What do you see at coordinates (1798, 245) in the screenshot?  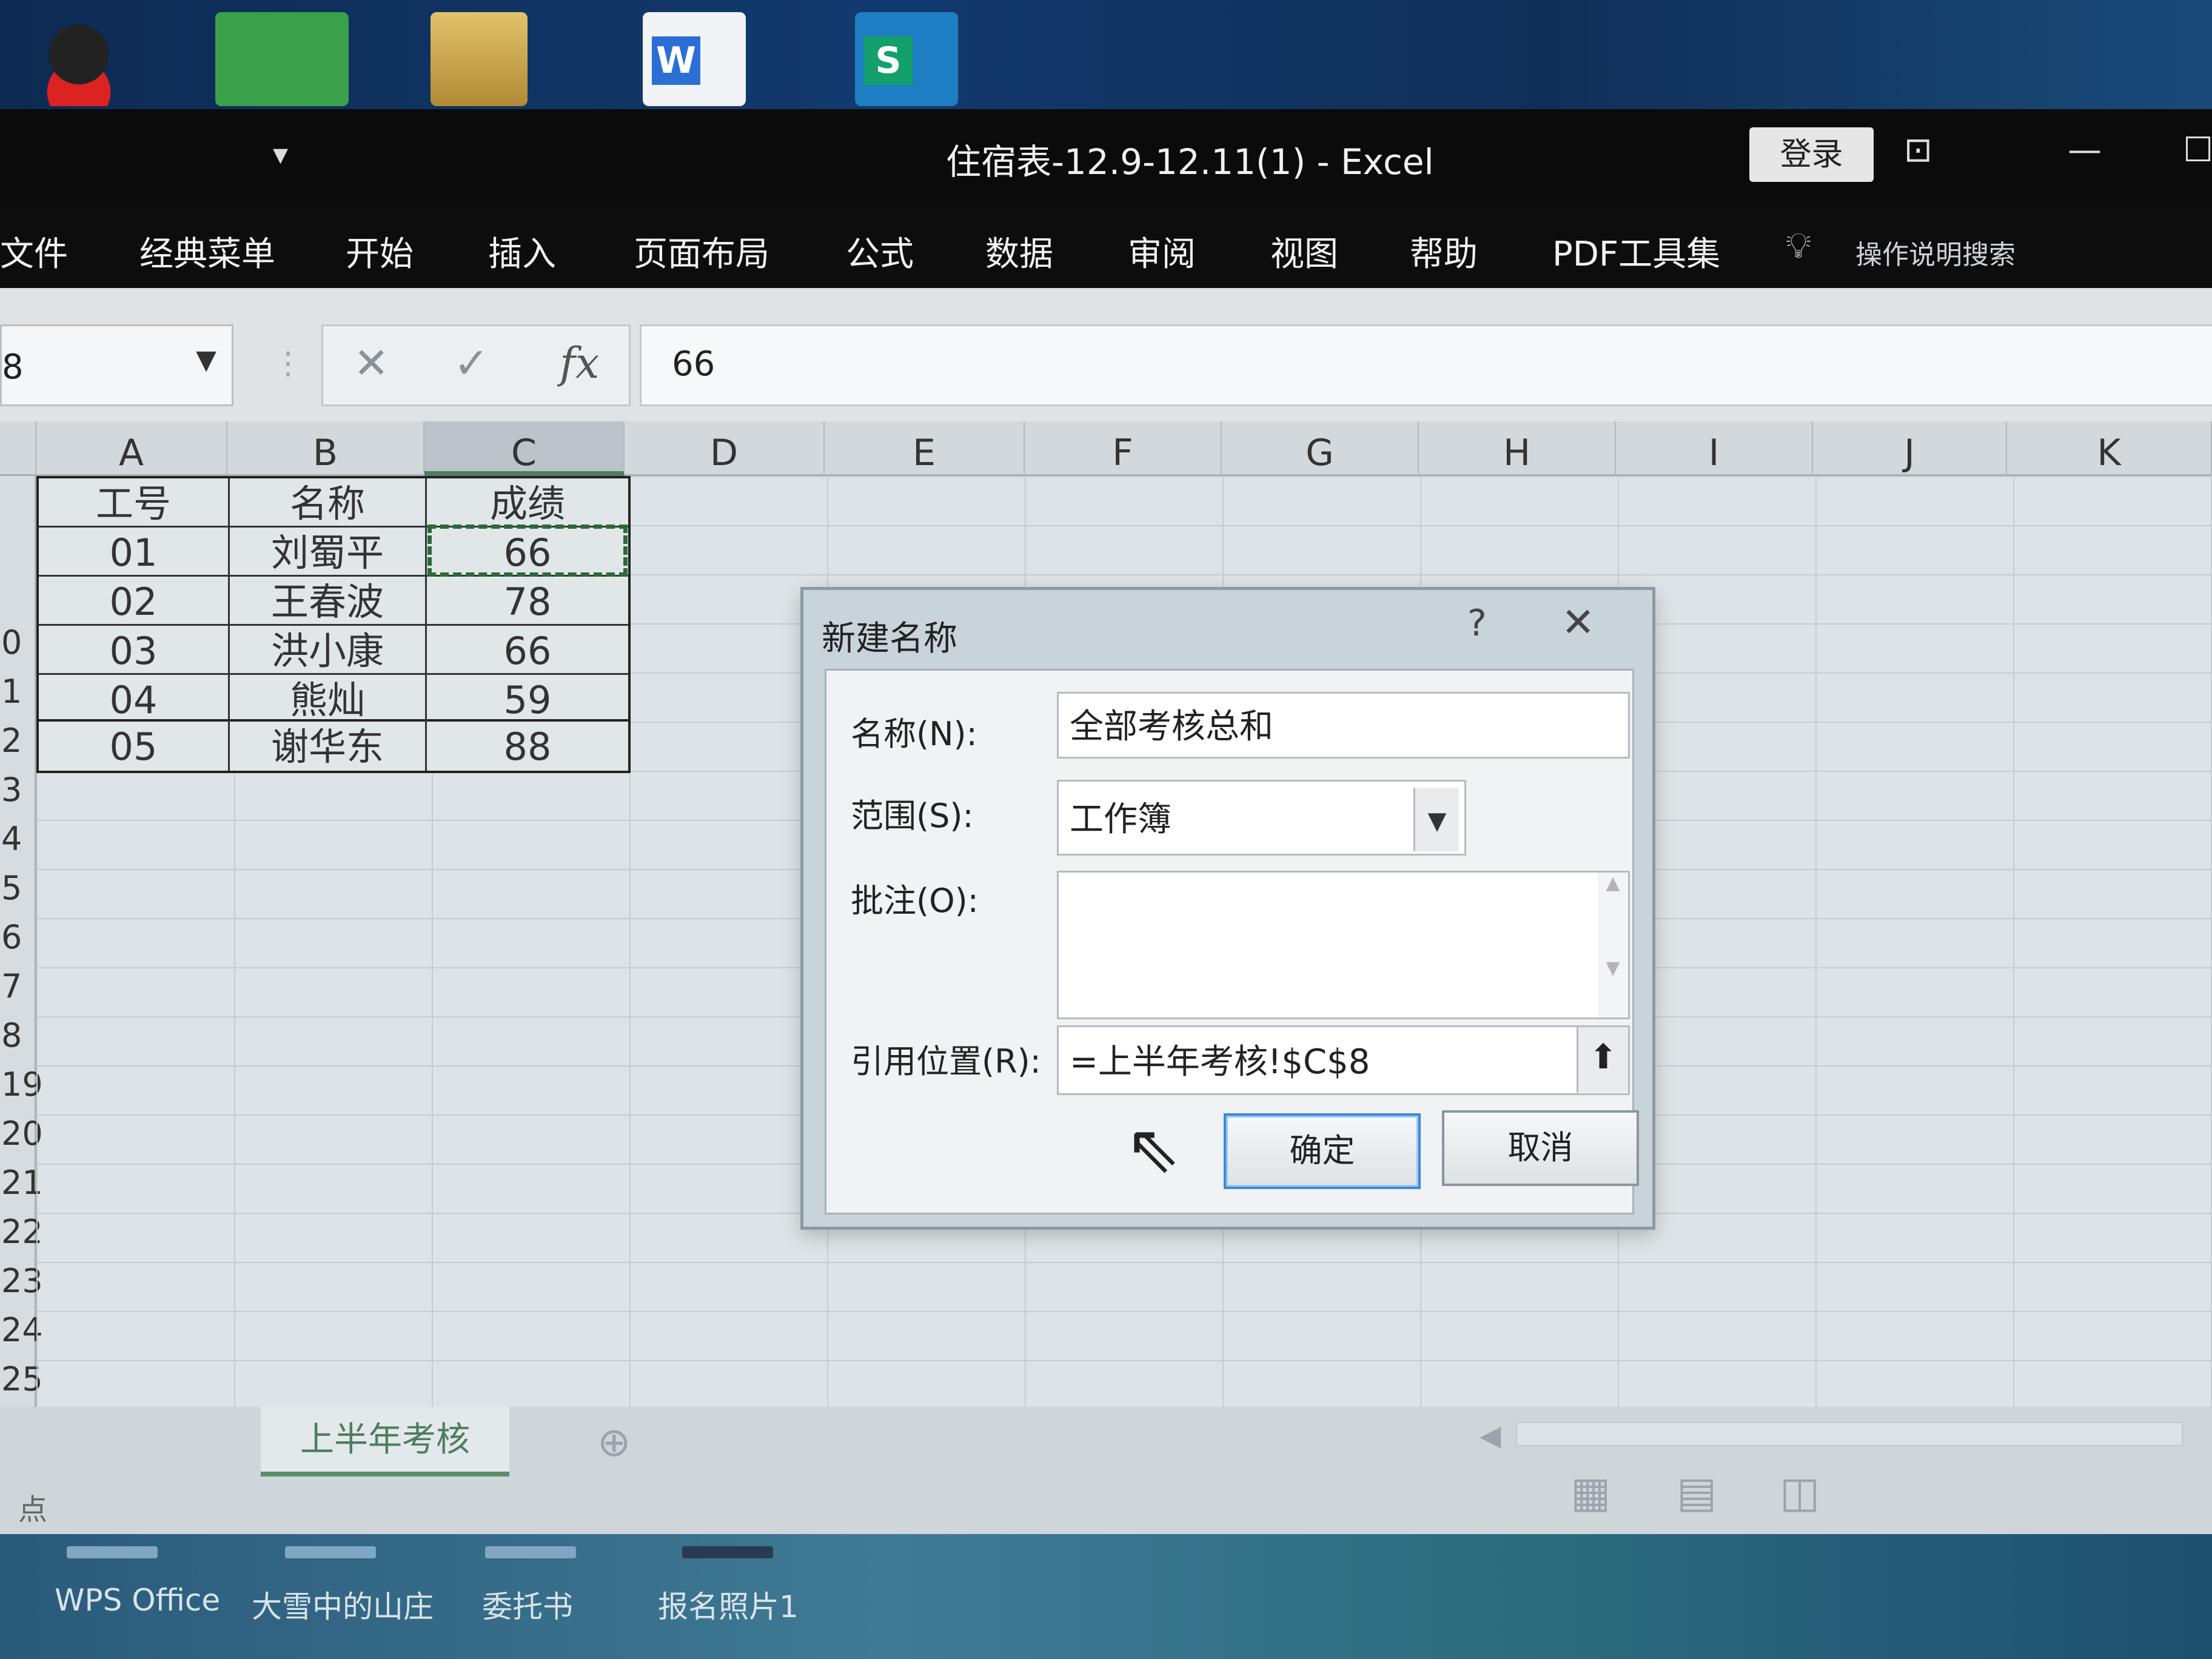 I see `lightbulb-icon: 💡︎` at bounding box center [1798, 245].